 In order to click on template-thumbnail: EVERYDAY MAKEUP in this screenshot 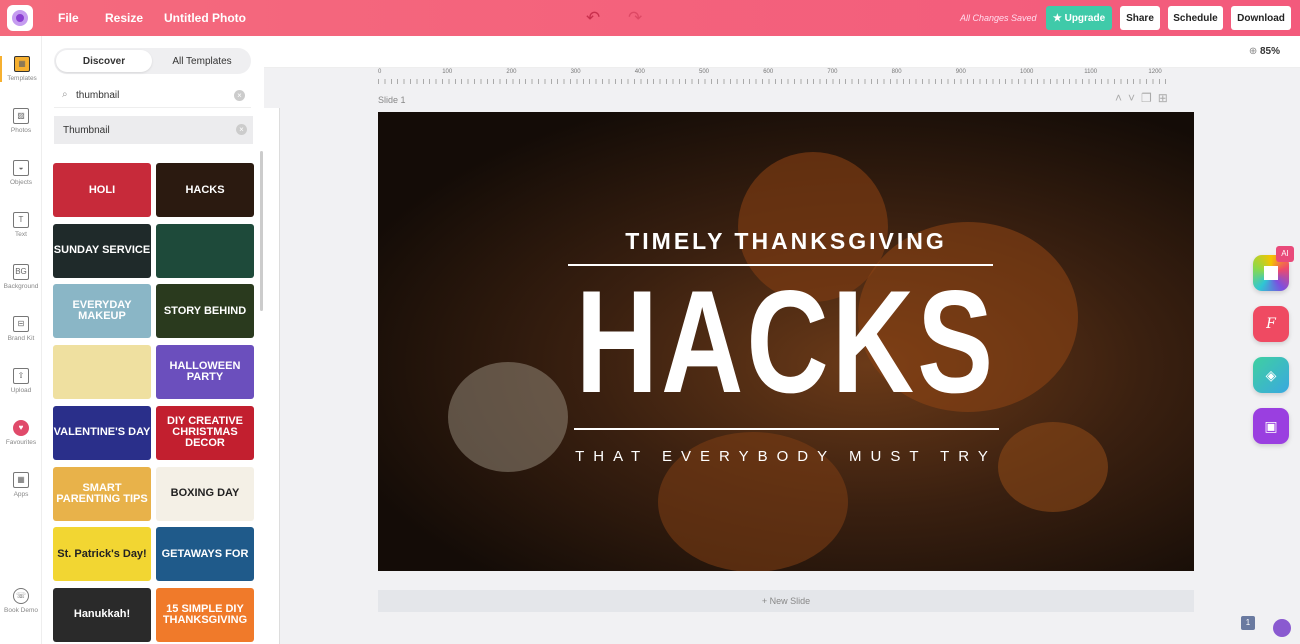, I will do `click(102, 311)`.